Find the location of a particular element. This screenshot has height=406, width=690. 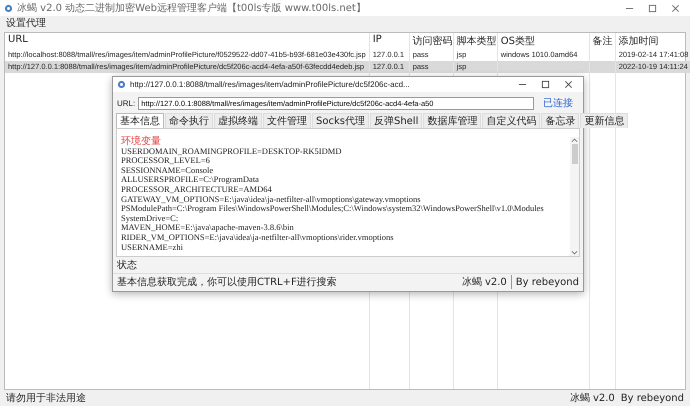

tab: 虚拟终端 is located at coordinates (238, 120).